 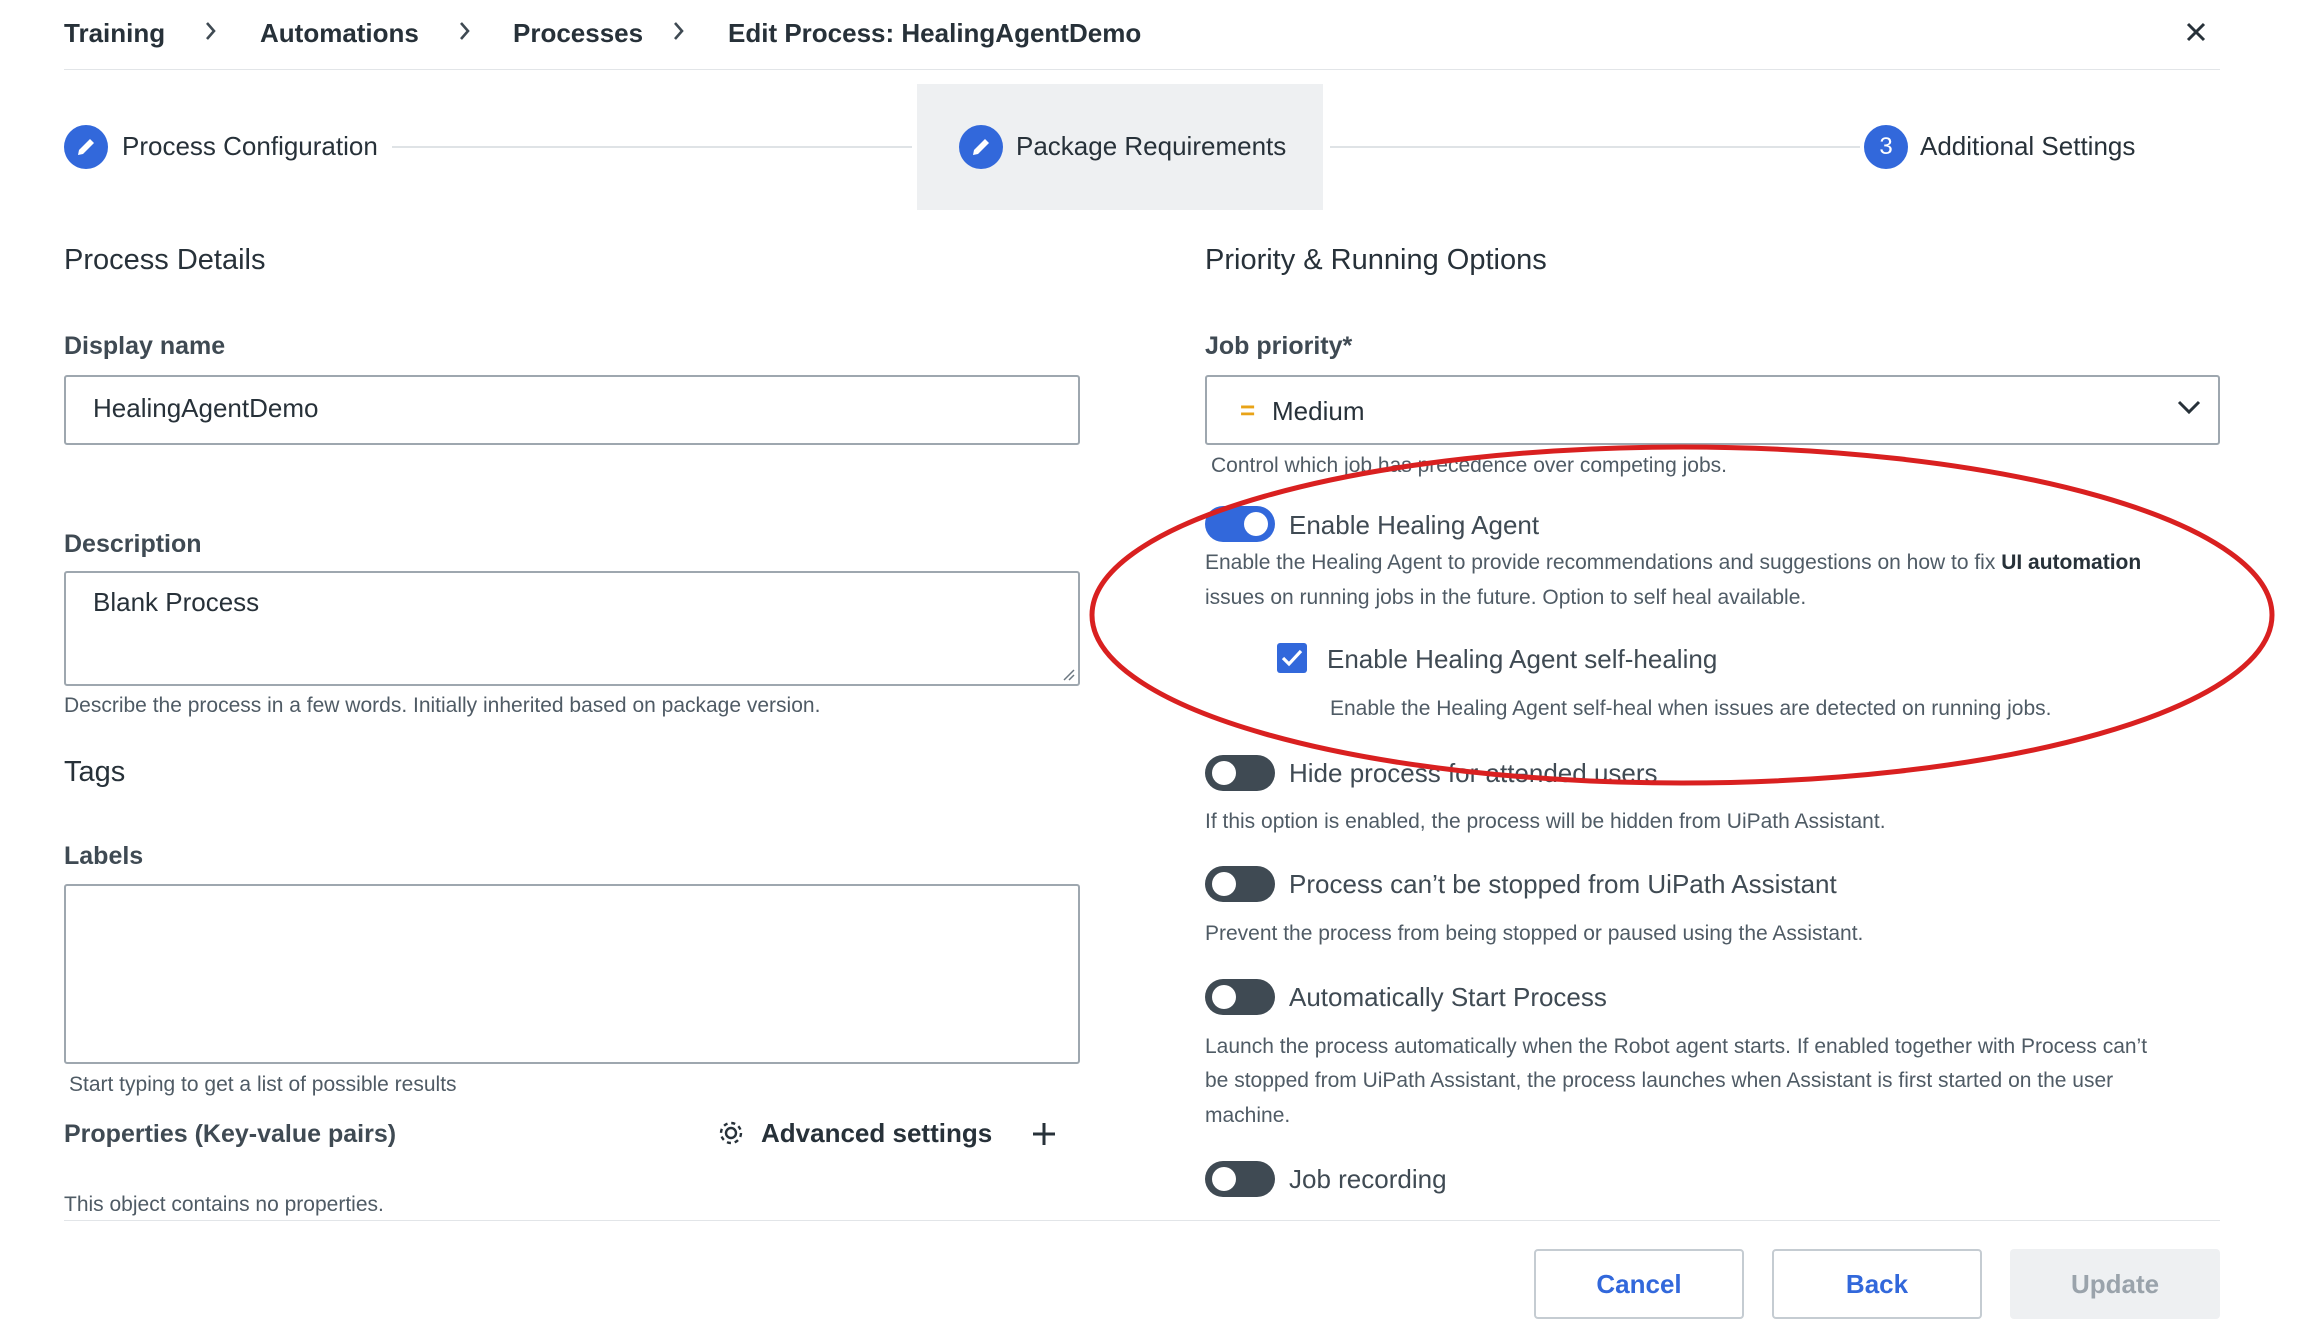 I want to click on self-healing-checkbox, so click(x=1292, y=658).